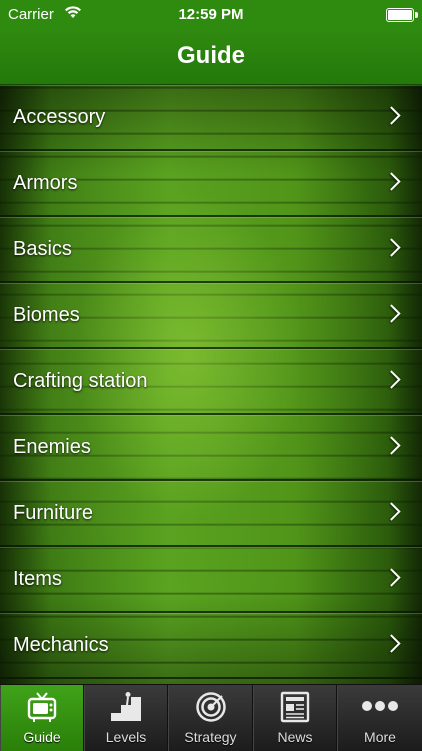 This screenshot has width=422, height=751. I want to click on list-item-basics: Basics, so click(211, 250).